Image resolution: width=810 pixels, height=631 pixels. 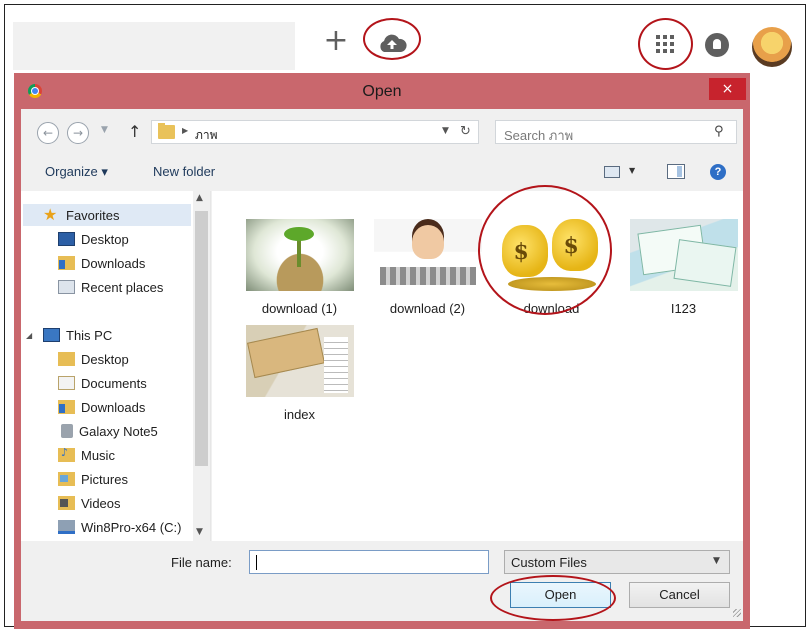 What do you see at coordinates (67, 431) in the screenshot?
I see `phone-icon` at bounding box center [67, 431].